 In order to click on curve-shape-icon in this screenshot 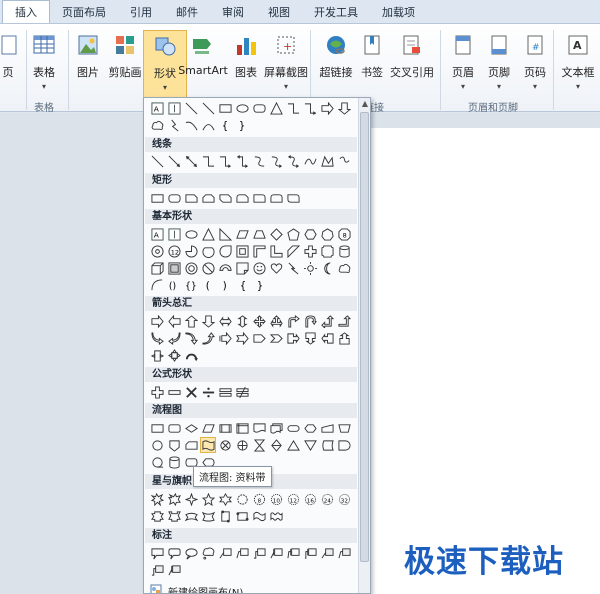, I will do `click(310, 161)`.